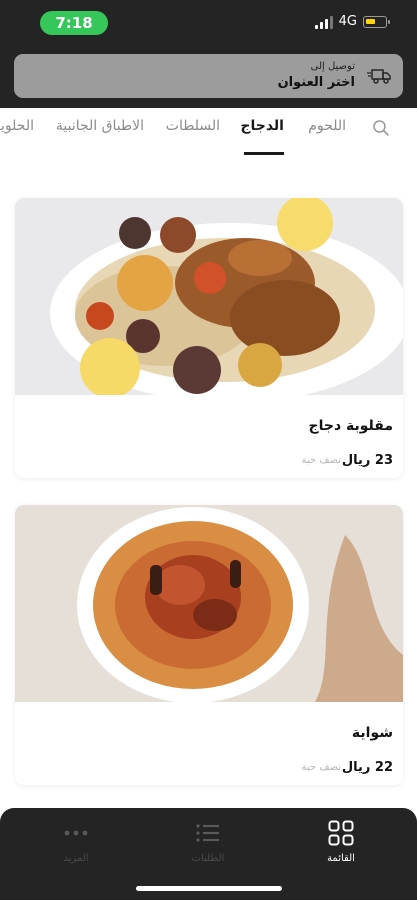 This screenshot has height=900, width=417. Describe the element at coordinates (341, 833) in the screenshot. I see `grid-icon` at that location.